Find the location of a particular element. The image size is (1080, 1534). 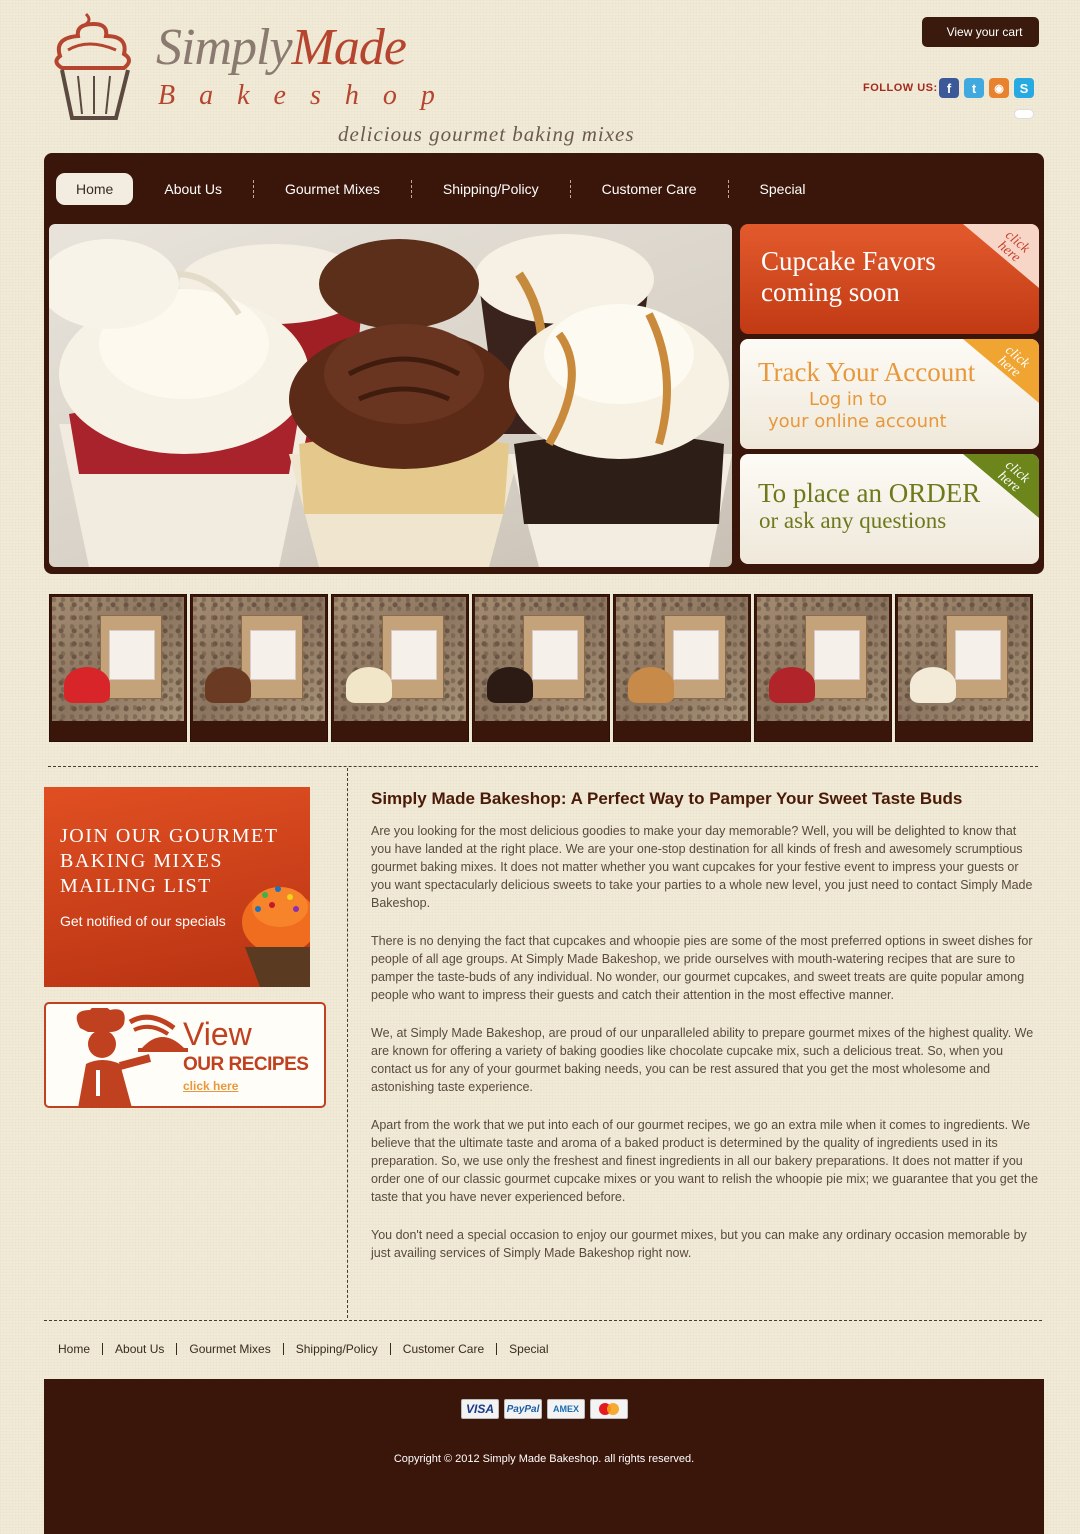

nav-customer-care: Customer Care is located at coordinates (650, 189).